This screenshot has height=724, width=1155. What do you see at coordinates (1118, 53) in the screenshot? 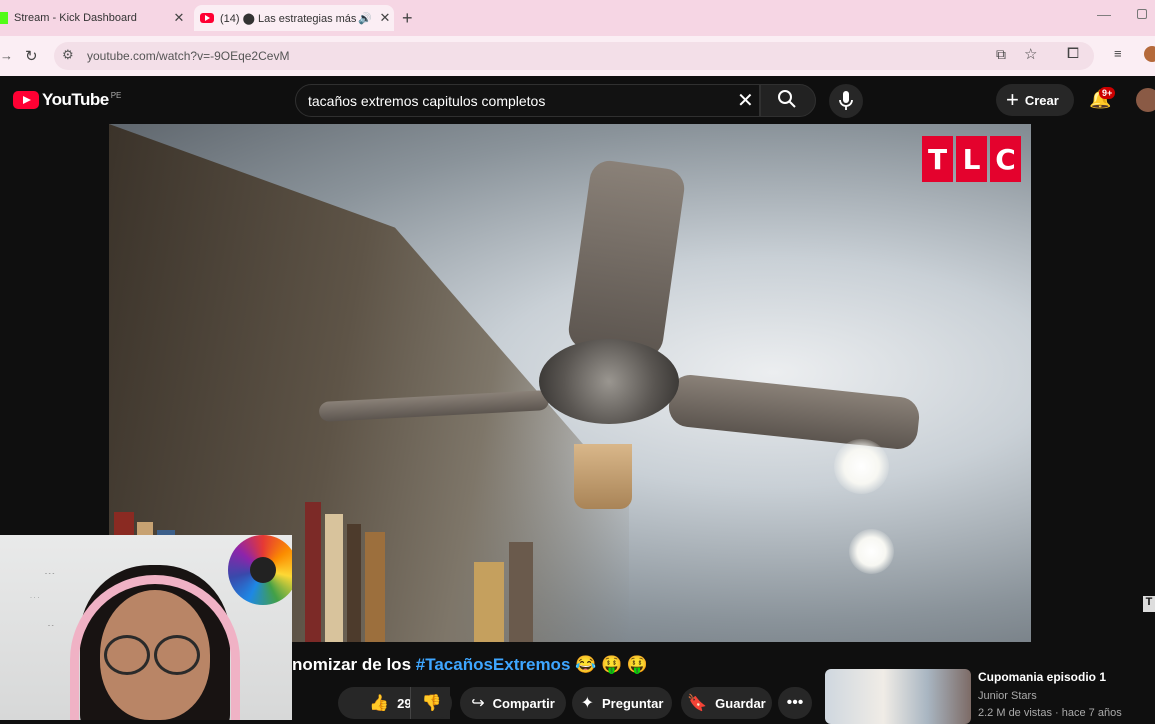
I see `media-control-icon: ≡` at bounding box center [1118, 53].